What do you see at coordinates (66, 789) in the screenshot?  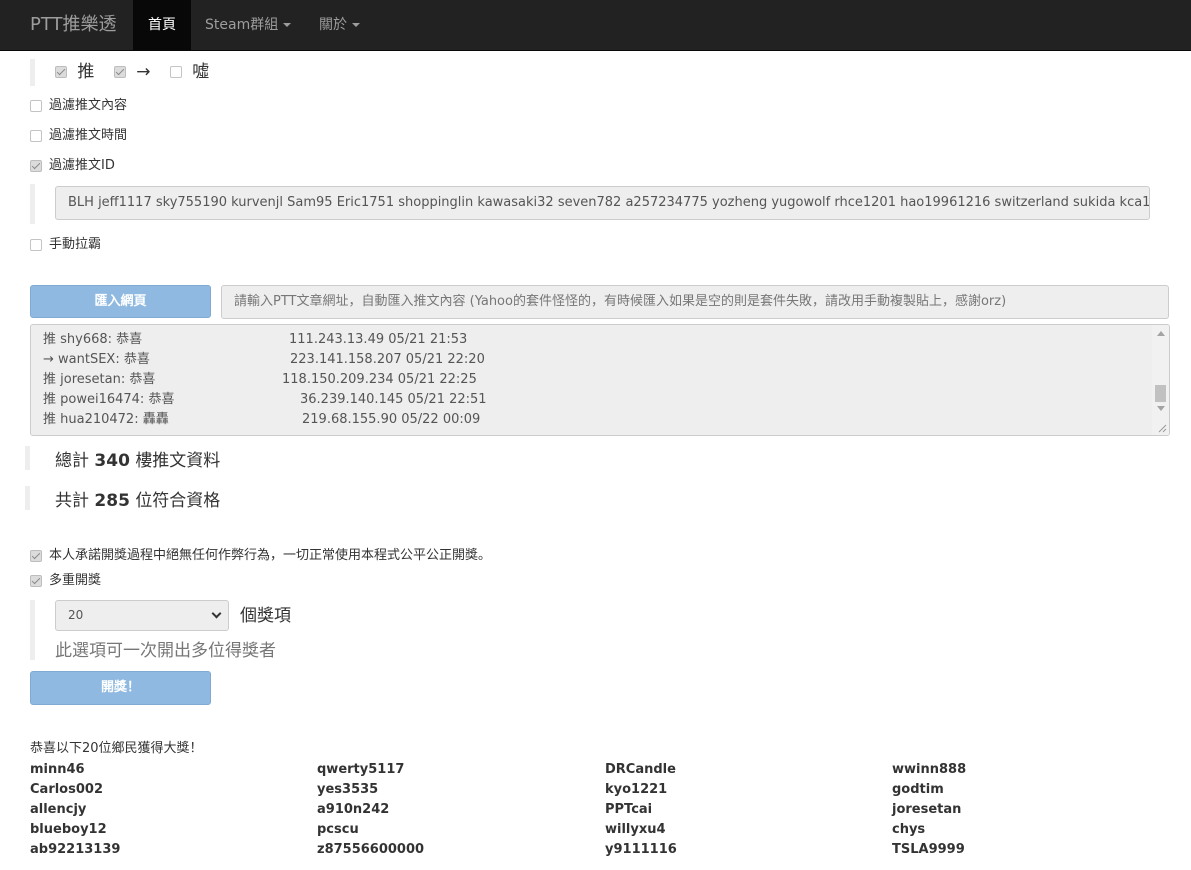 I see `winner-name: Carlos002` at bounding box center [66, 789].